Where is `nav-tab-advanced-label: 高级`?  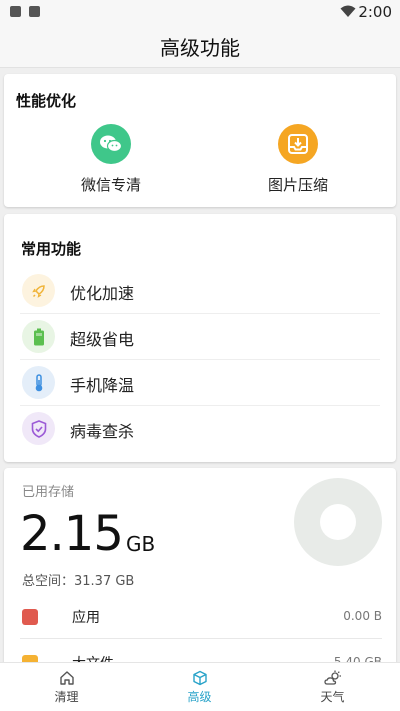 nav-tab-advanced-label: 高级 is located at coordinates (199, 697).